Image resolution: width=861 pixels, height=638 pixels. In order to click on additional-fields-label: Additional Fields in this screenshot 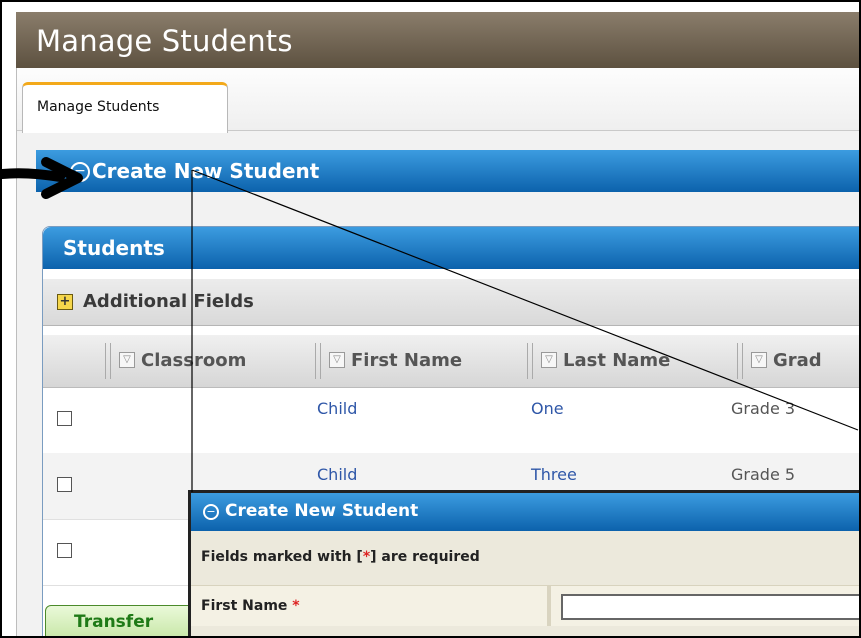, I will do `click(168, 301)`.